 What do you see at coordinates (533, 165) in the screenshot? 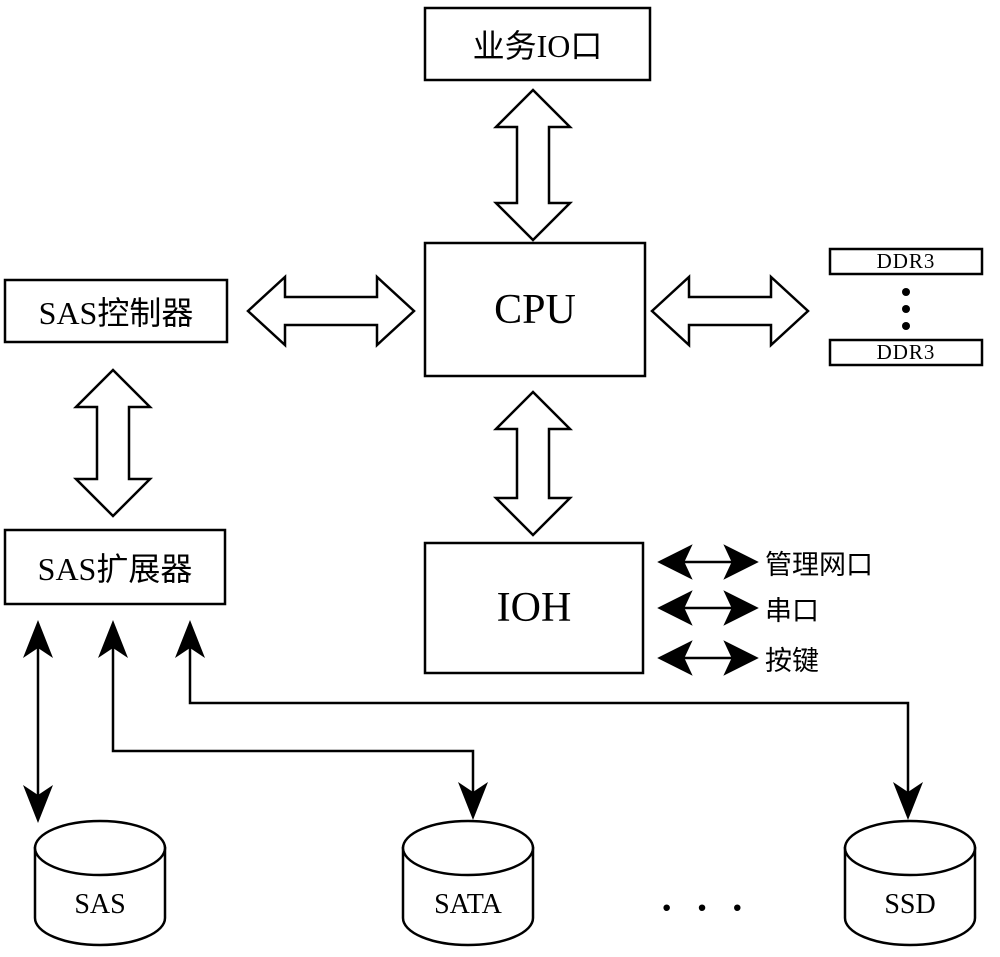
I see `arrow-service-io-cpu` at bounding box center [533, 165].